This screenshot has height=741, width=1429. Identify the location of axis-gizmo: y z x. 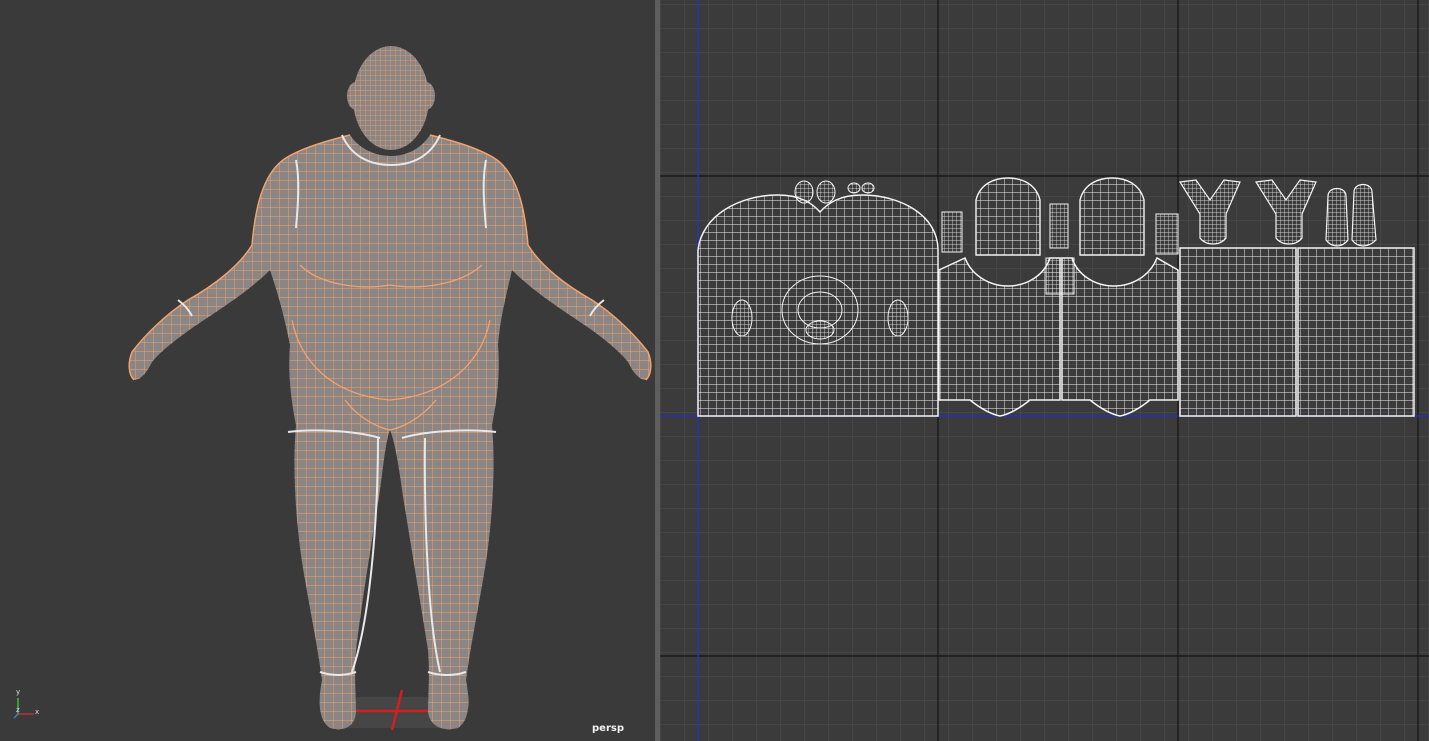
(27, 705).